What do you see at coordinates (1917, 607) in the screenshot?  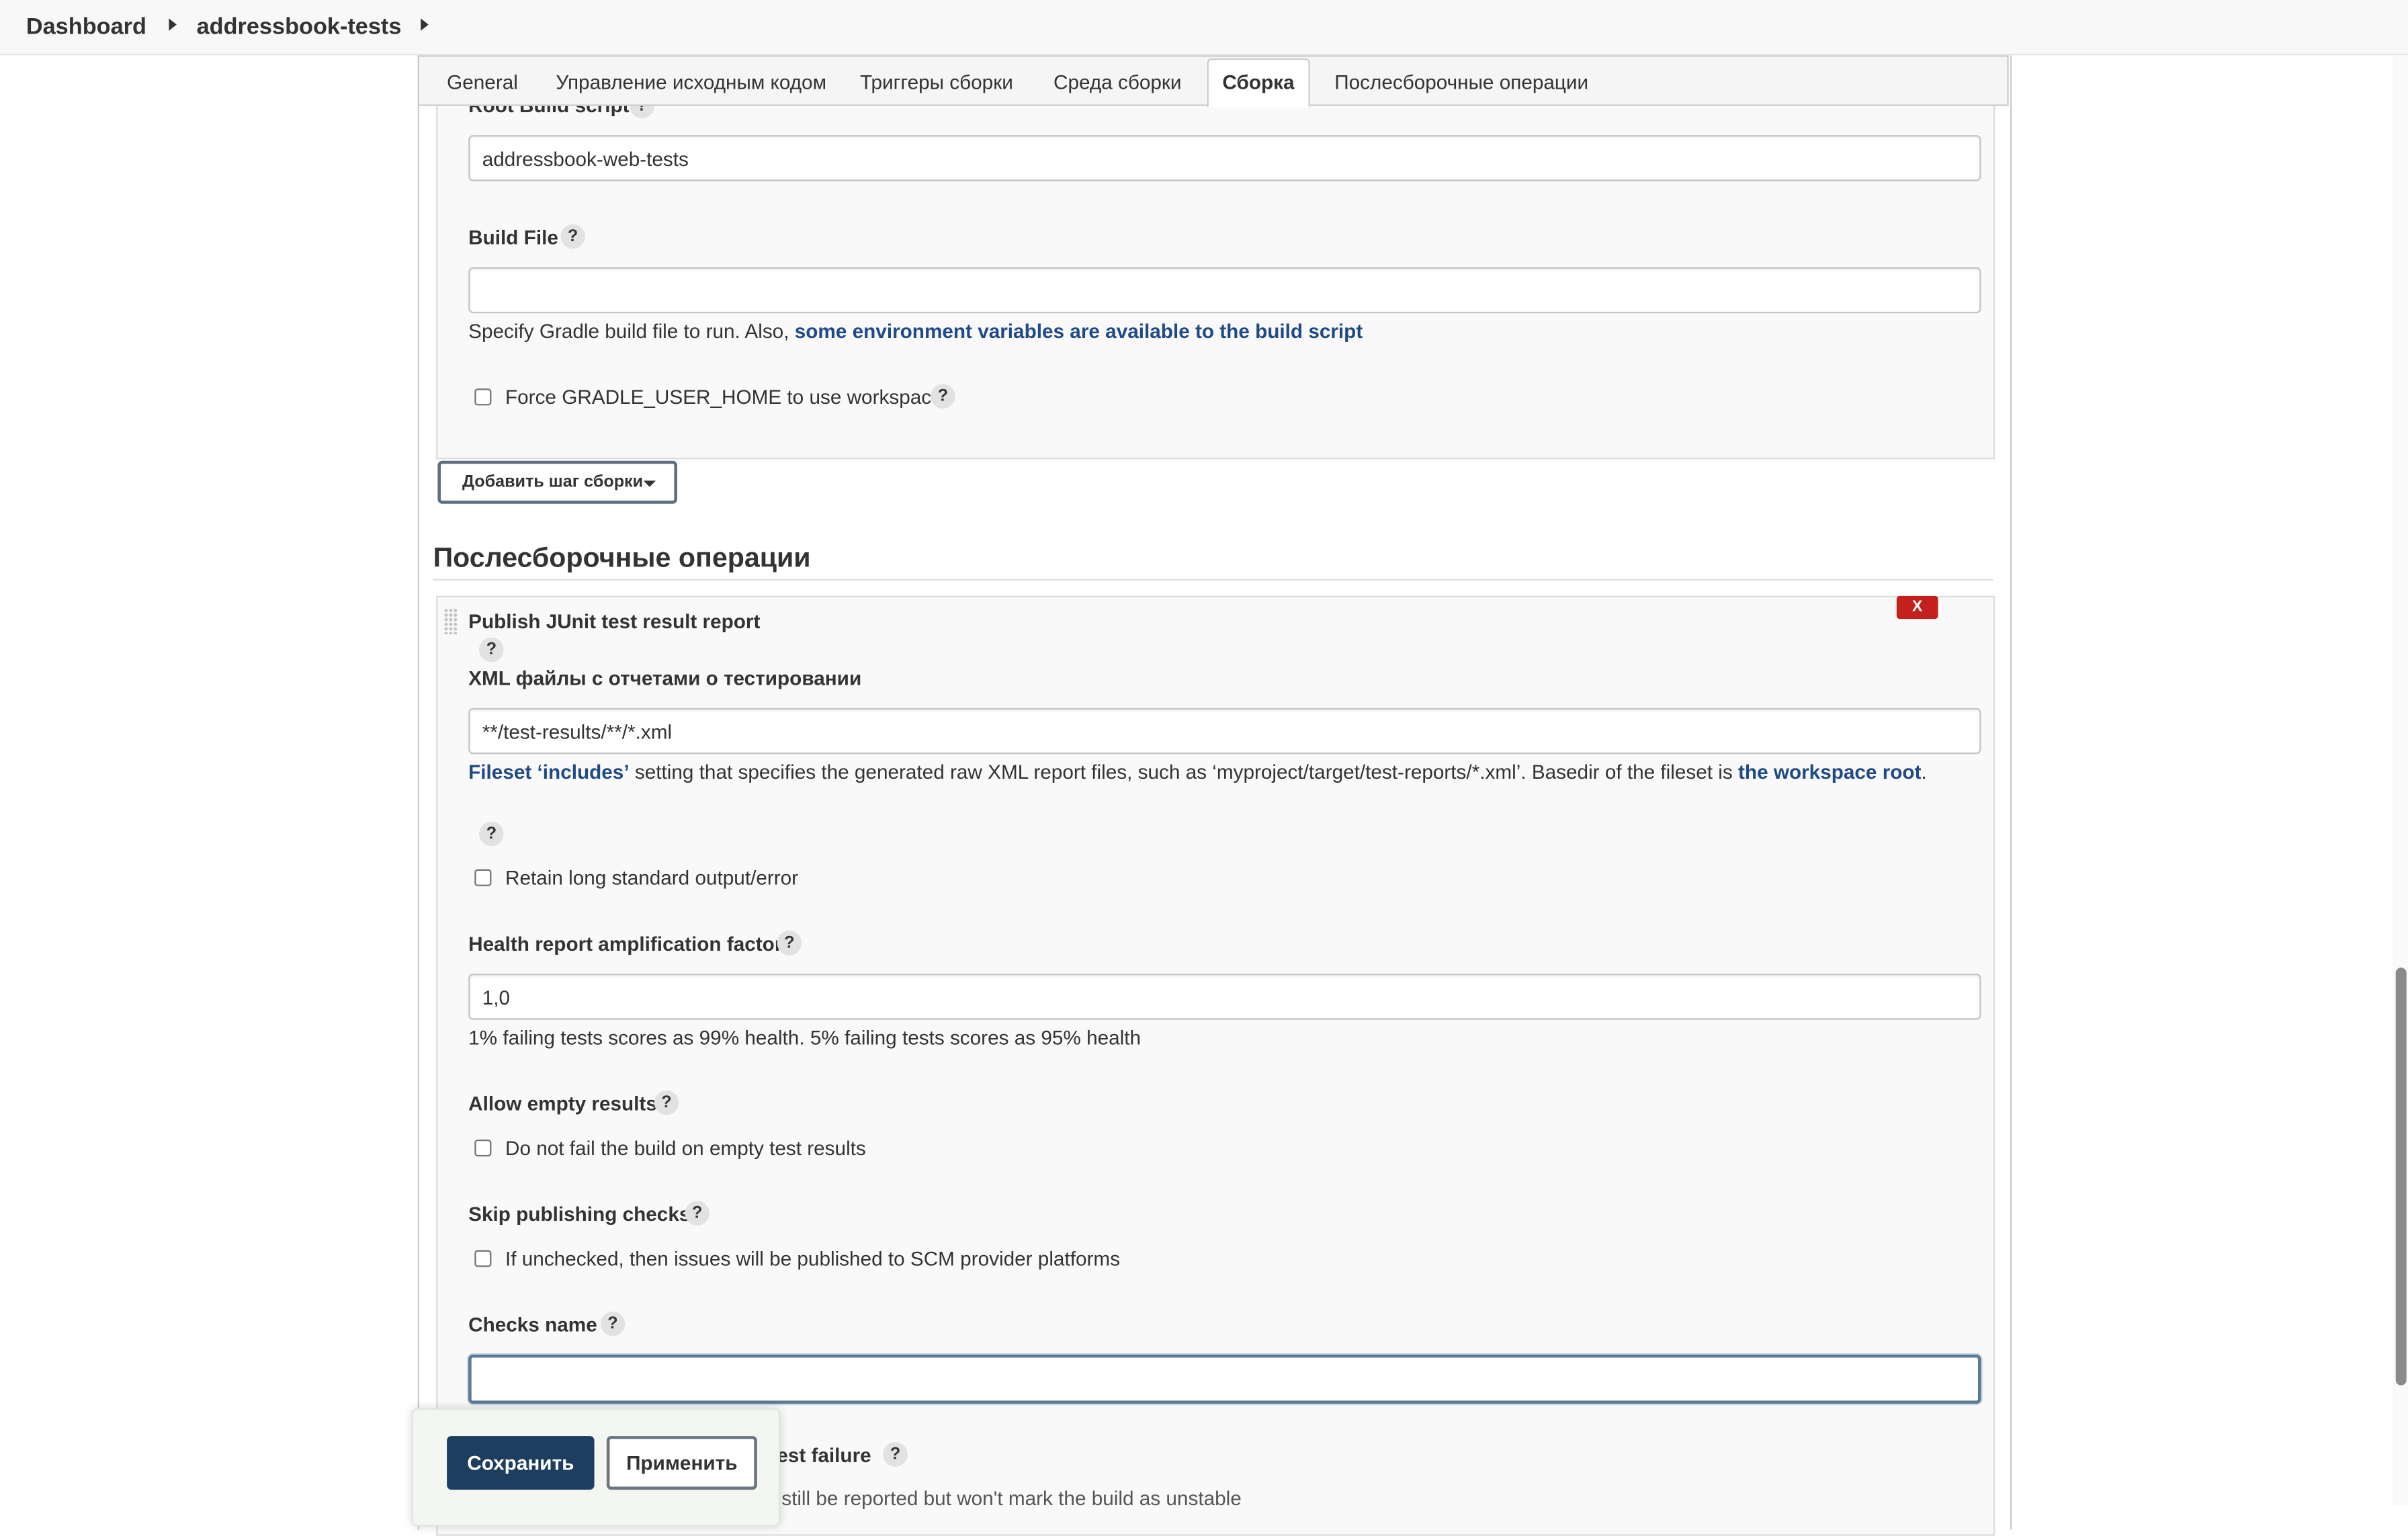 I see `delete-step-button: X` at bounding box center [1917, 607].